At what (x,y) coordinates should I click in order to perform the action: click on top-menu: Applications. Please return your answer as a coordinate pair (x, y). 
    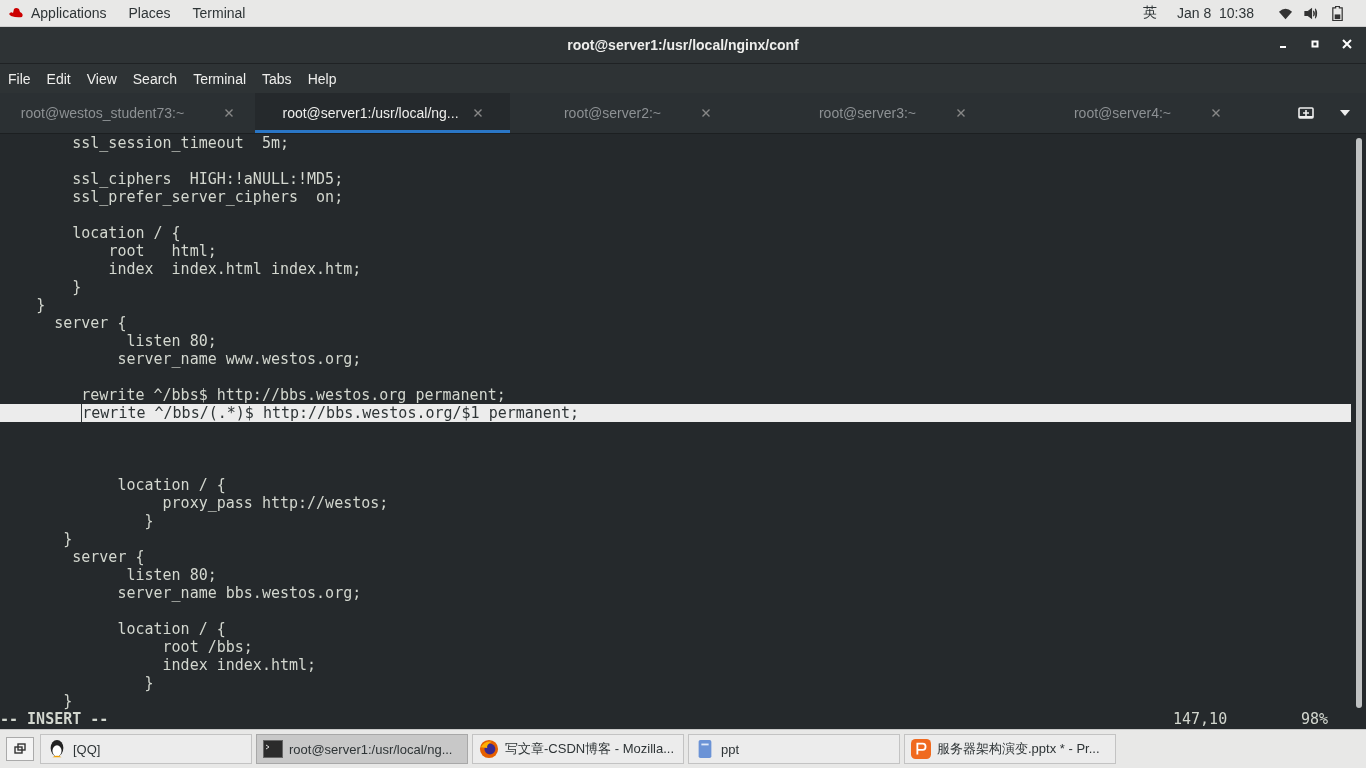
    Looking at the image, I should click on (69, 13).